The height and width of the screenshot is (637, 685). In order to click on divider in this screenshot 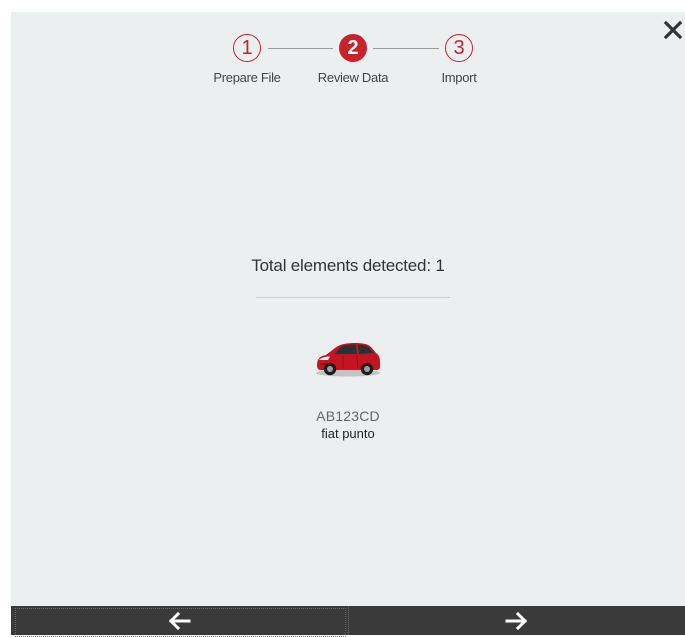, I will do `click(353, 297)`.